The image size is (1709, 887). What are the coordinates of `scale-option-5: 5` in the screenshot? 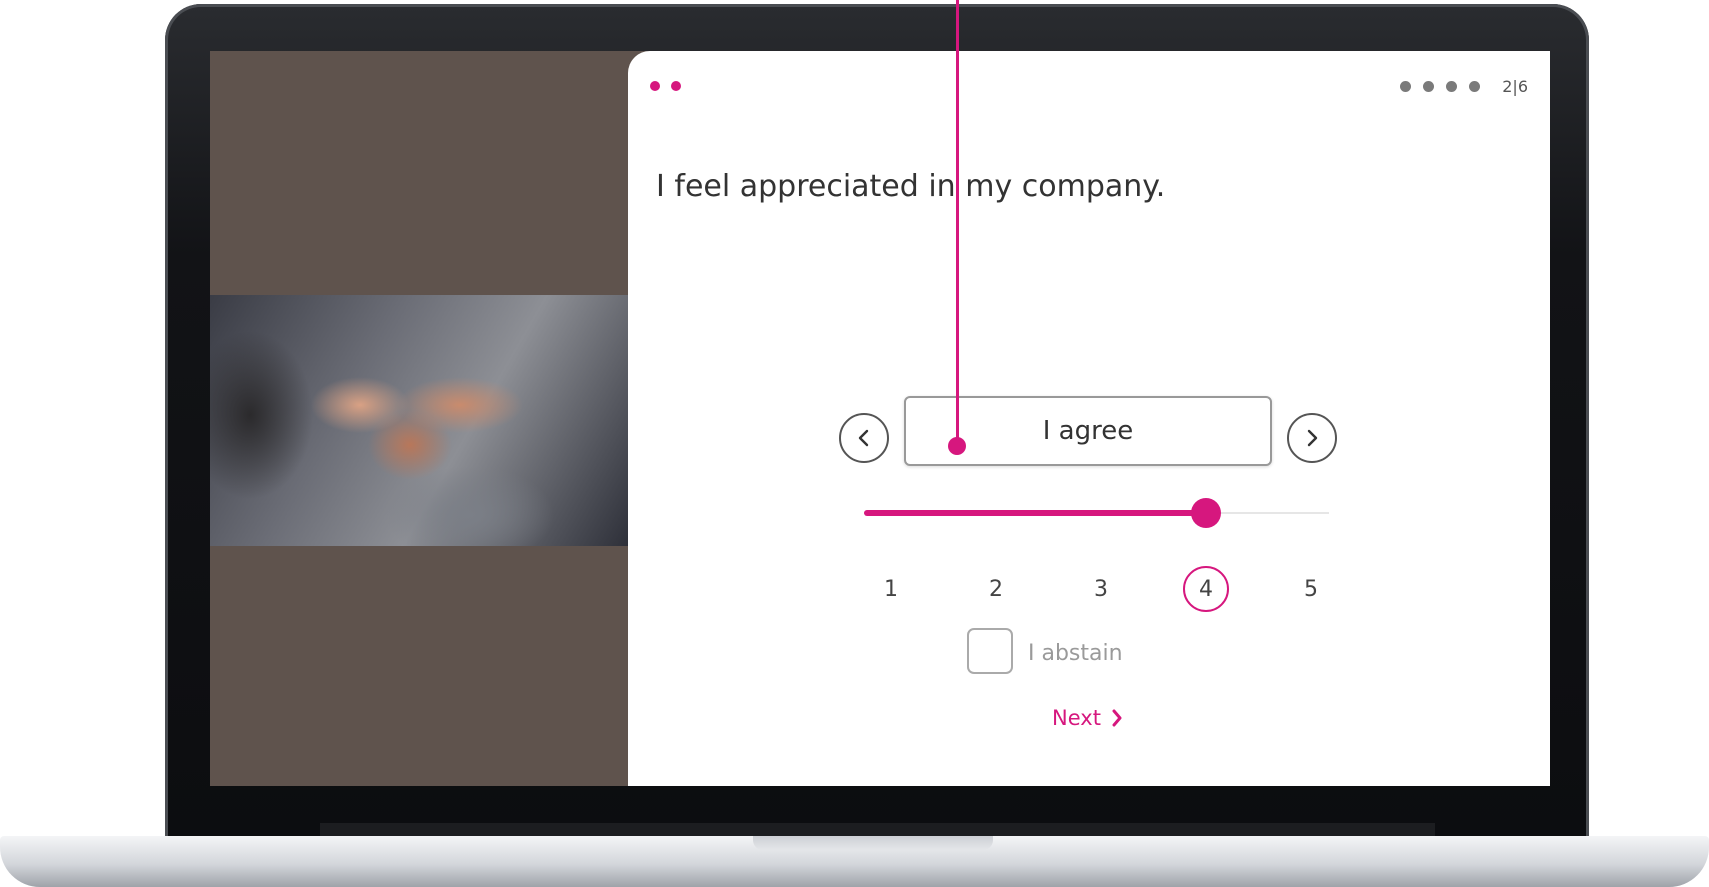 It's located at (1311, 589).